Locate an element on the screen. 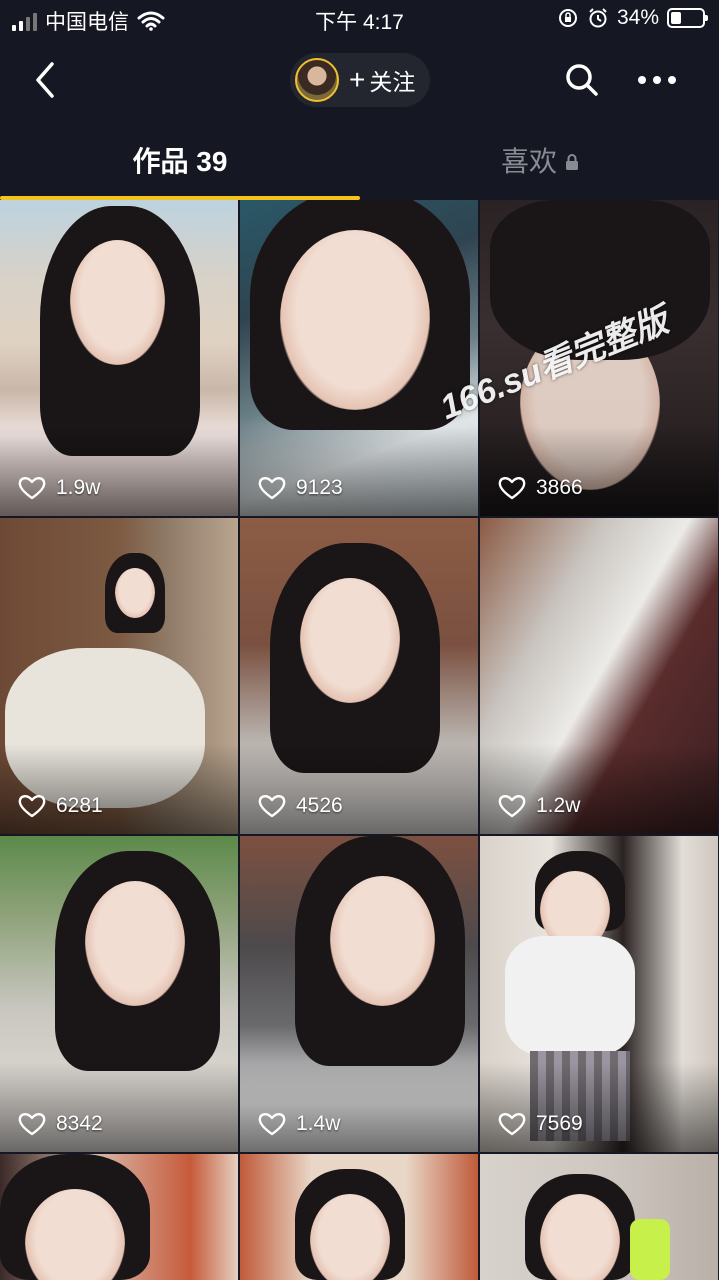  video-tile: 4526 is located at coordinates (359, 676).